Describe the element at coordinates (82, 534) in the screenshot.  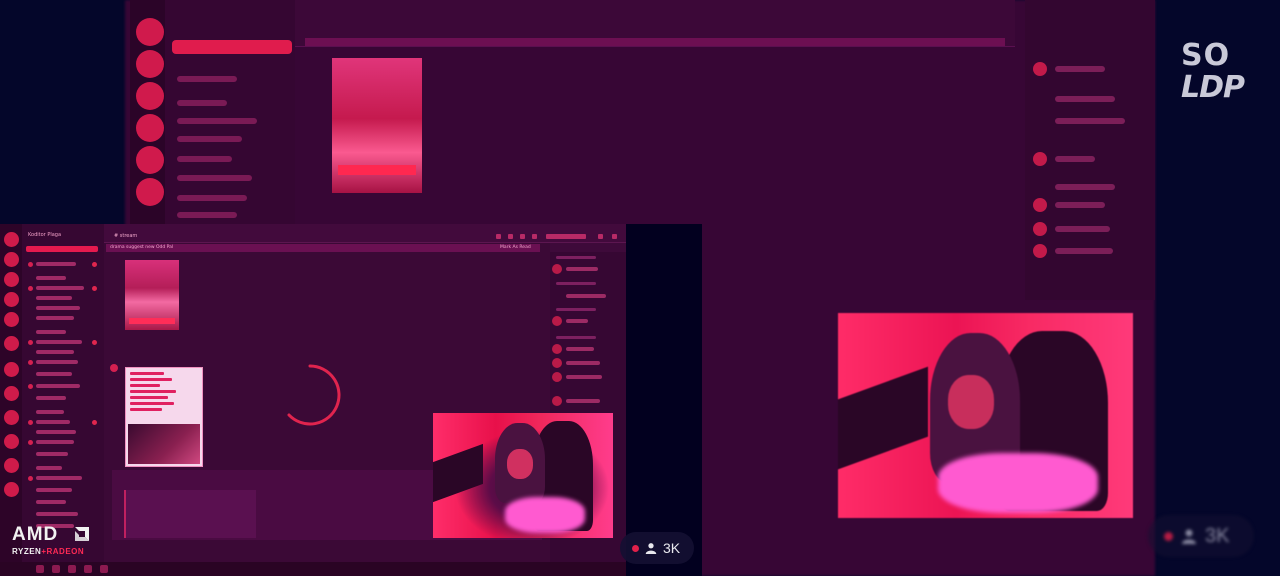
I see `amd-arrow-icon` at that location.